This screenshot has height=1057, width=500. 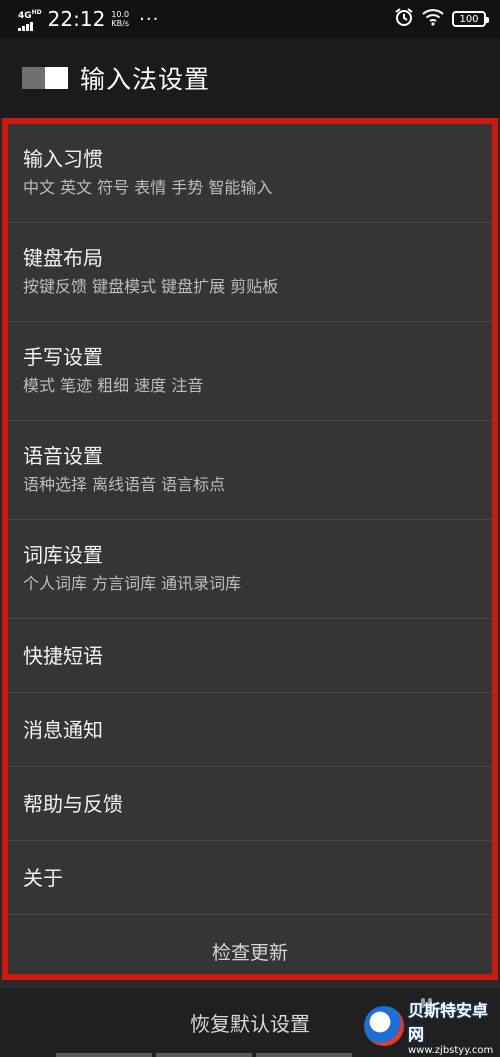 I want to click on menu-item-title: 键盘布局, so click(x=63, y=258).